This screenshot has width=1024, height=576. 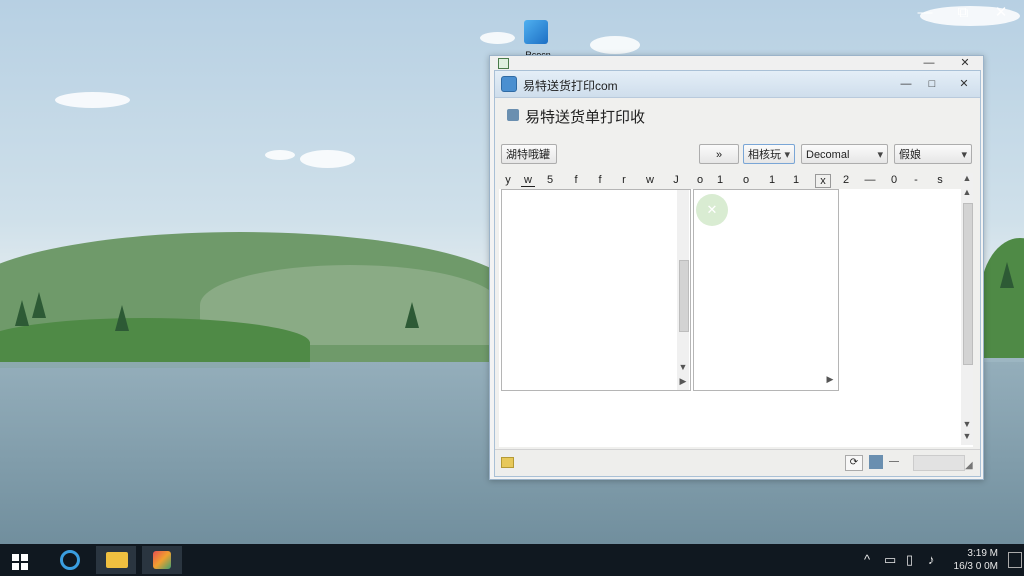 I want to click on printer-icon, so click(x=513, y=115).